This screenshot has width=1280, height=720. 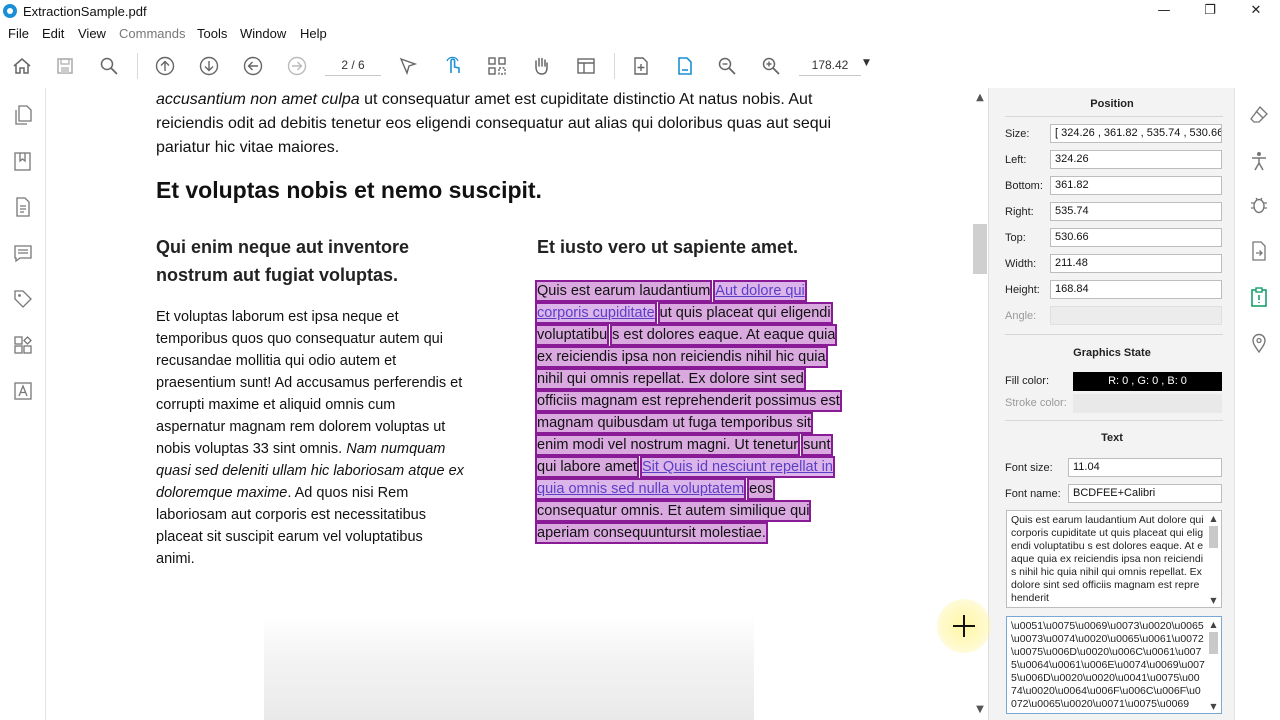 I want to click on fill-color-swatch: R: 0 , G: 0 , B: 0, so click(x=1147, y=381).